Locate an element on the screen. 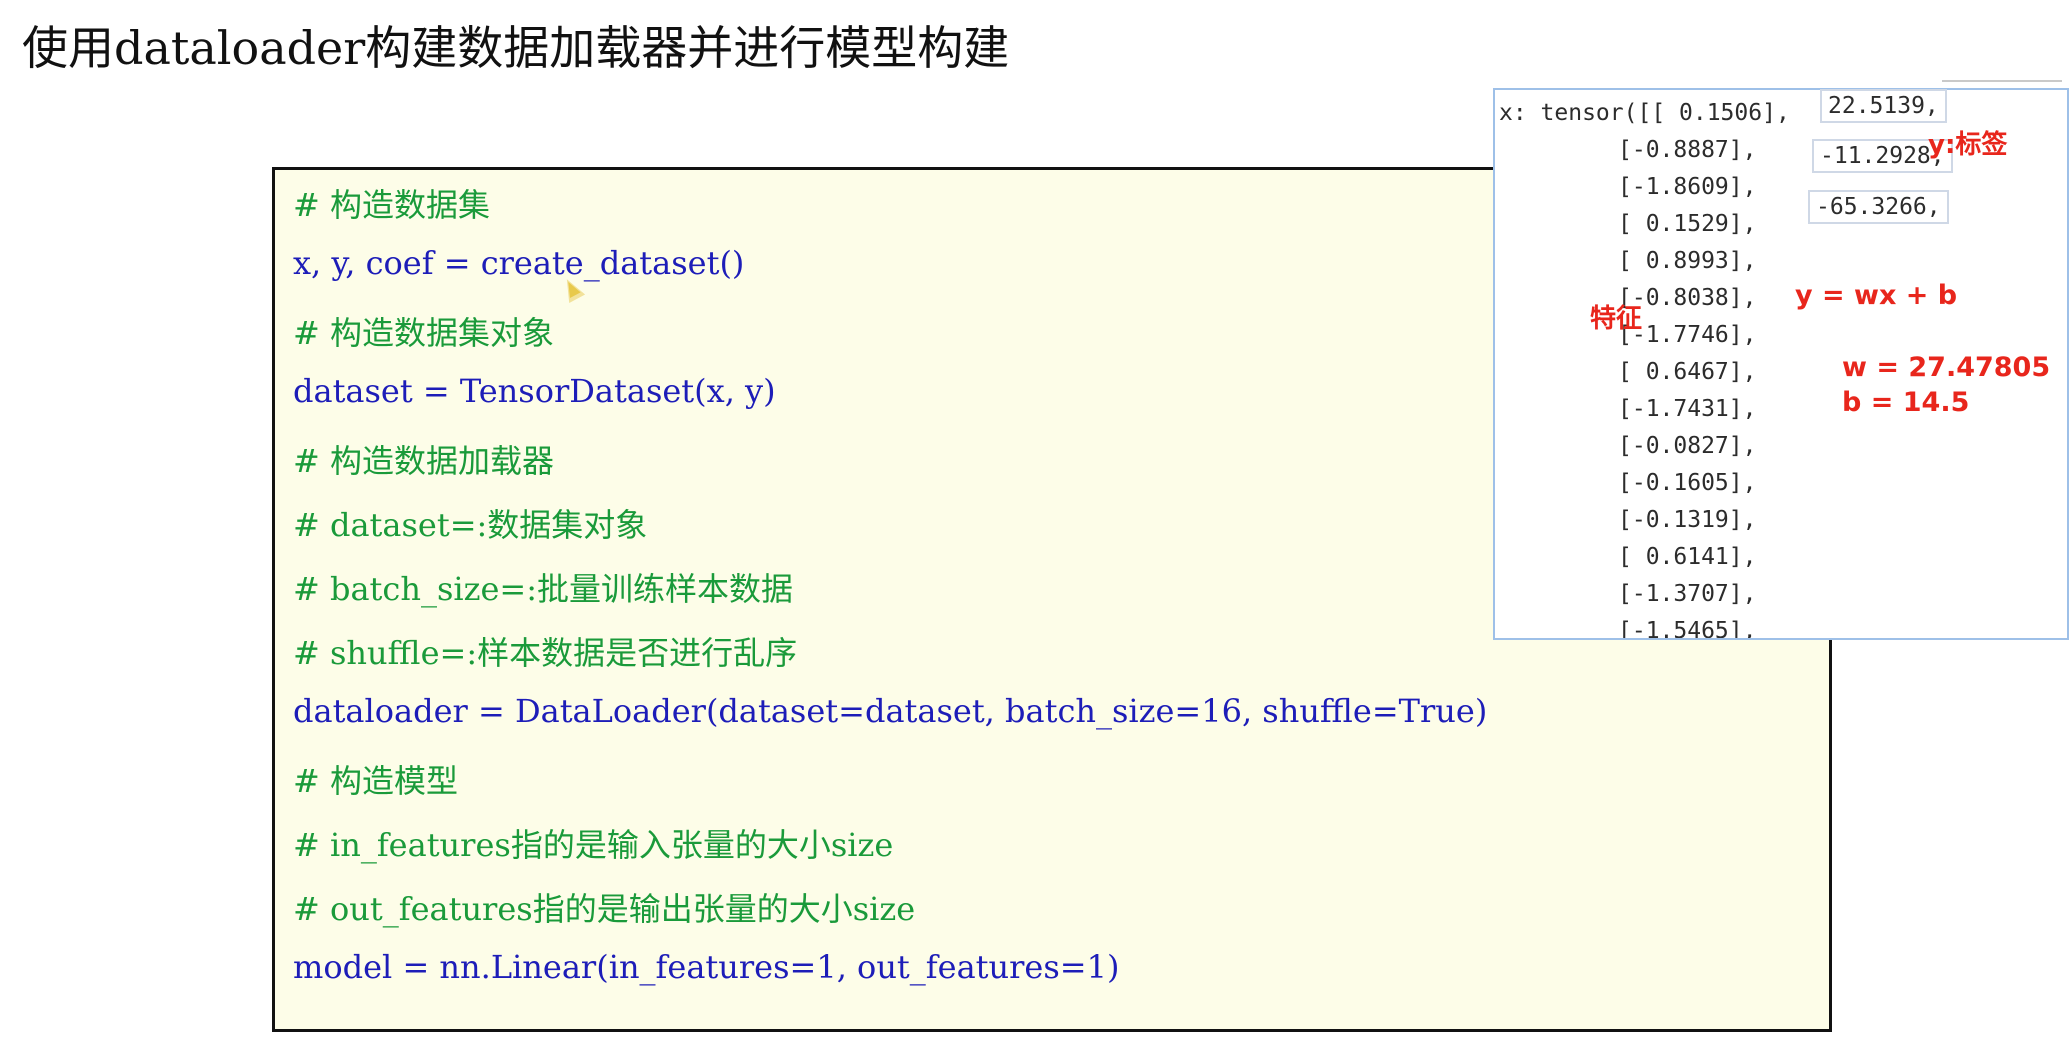  console-line: x: tensor([[ 0.1506], is located at coordinates (1644, 113).